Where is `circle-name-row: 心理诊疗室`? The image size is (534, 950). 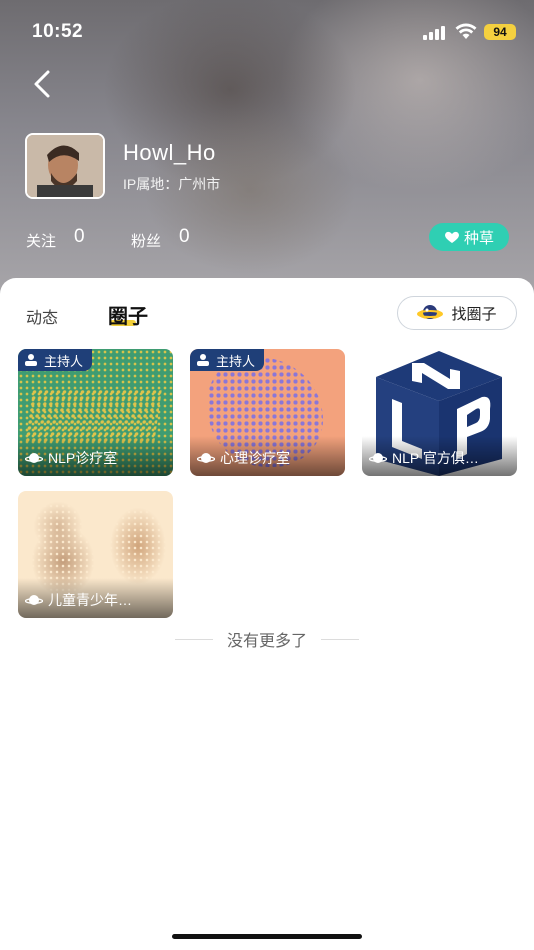 circle-name-row: 心理诊疗室 is located at coordinates (243, 458).